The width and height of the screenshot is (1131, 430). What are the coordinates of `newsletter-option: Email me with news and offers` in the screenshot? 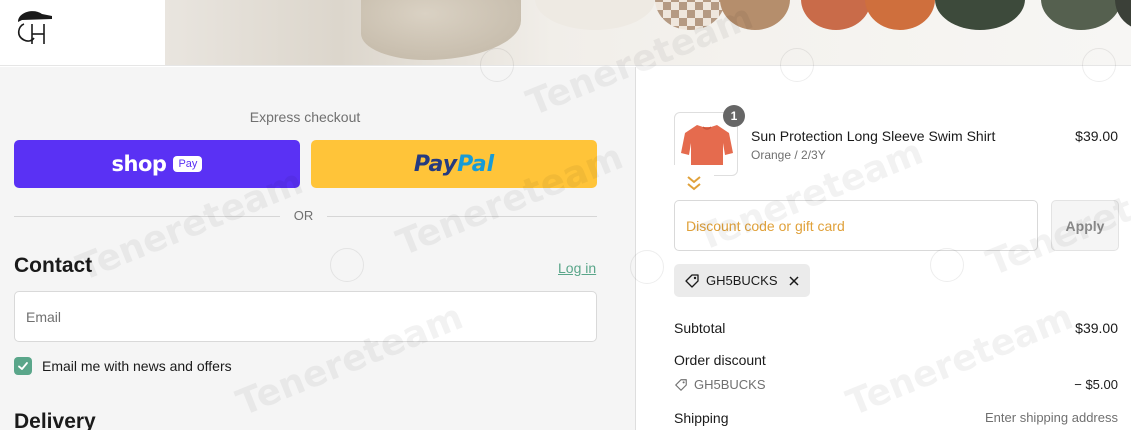 It's located at (123, 366).